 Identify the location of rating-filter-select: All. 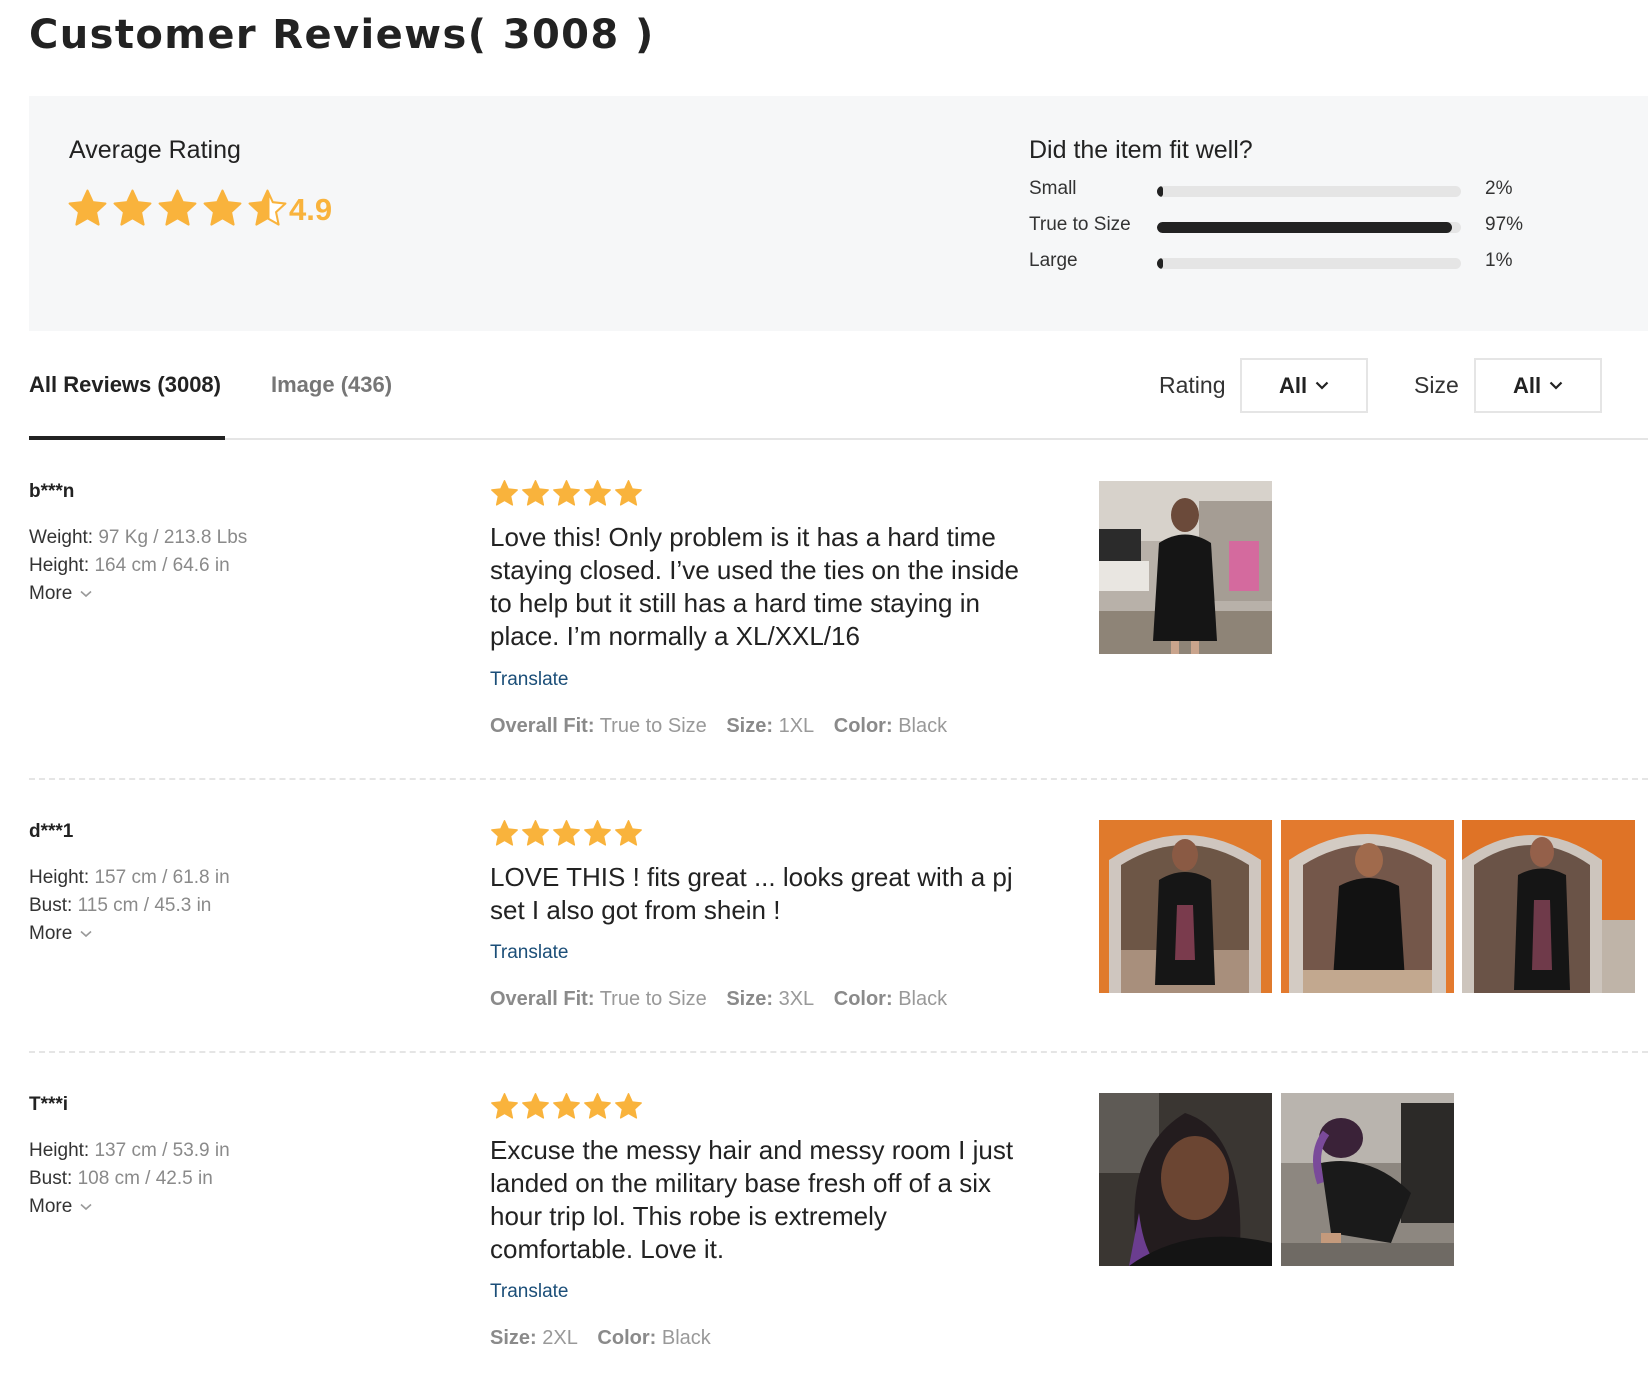
(1304, 385).